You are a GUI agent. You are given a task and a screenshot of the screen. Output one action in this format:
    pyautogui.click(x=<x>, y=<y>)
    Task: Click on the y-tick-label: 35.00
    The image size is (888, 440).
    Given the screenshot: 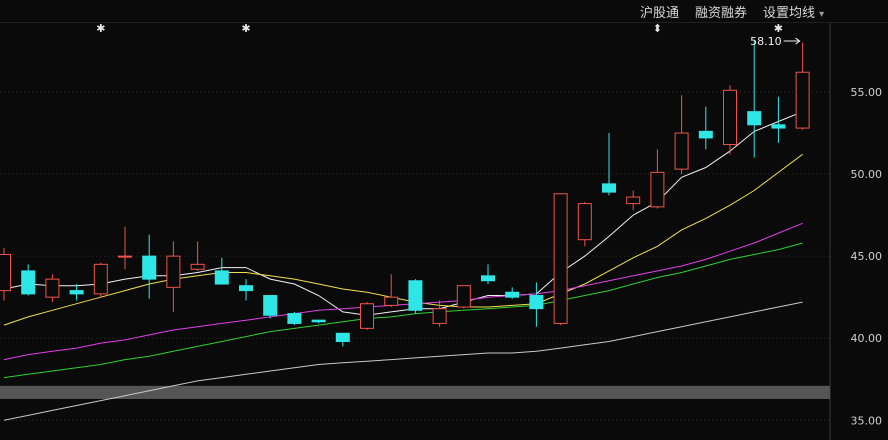 What is the action you would take?
    pyautogui.click(x=867, y=420)
    